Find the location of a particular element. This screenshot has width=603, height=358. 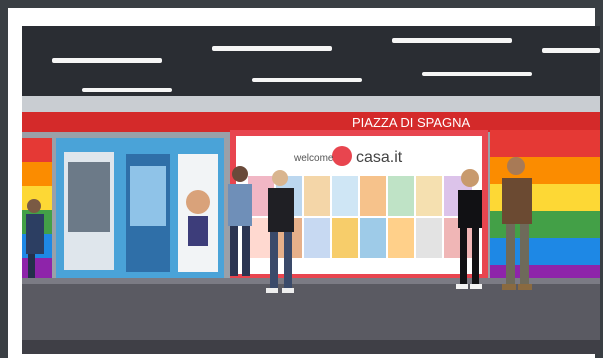

ad-tagline: welcome is located at coordinates (313, 158).